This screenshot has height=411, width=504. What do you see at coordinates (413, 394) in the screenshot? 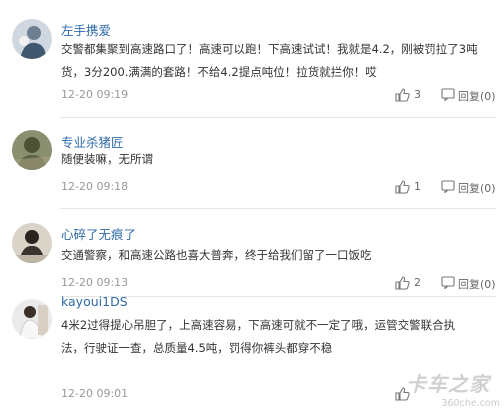
I see `like-button` at bounding box center [413, 394].